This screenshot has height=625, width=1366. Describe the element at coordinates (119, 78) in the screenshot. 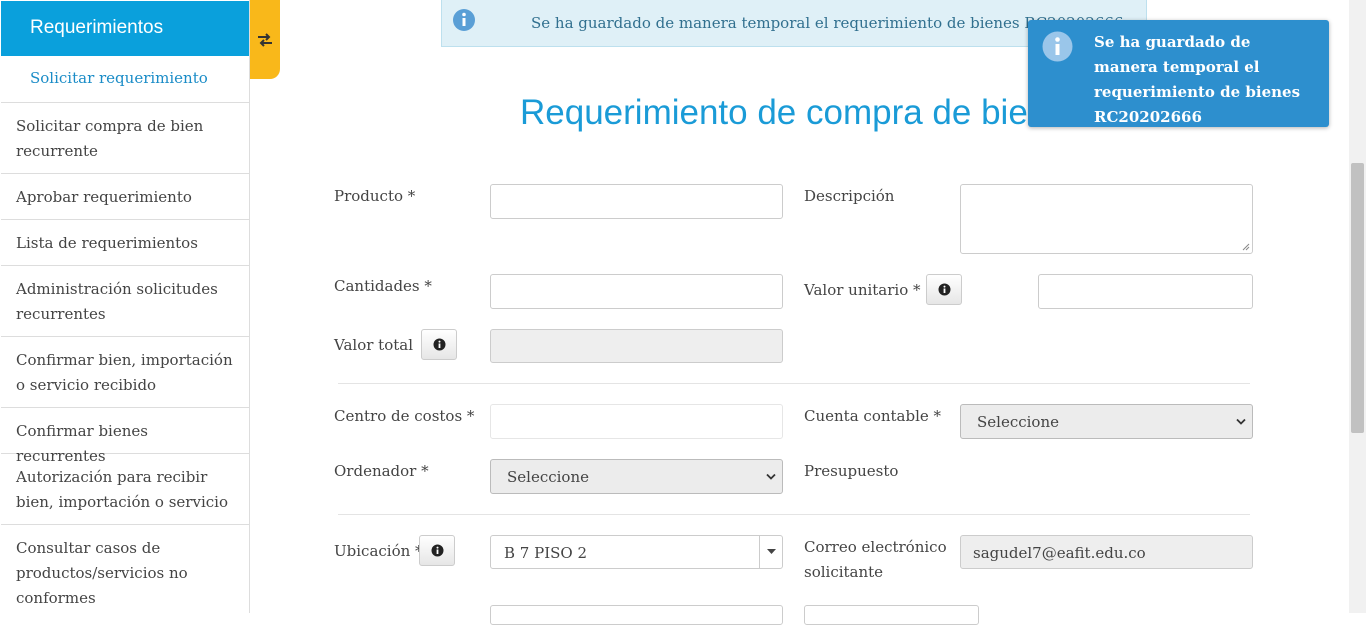

I see `sidebar-item-label: Solicitar requerimiento` at that location.